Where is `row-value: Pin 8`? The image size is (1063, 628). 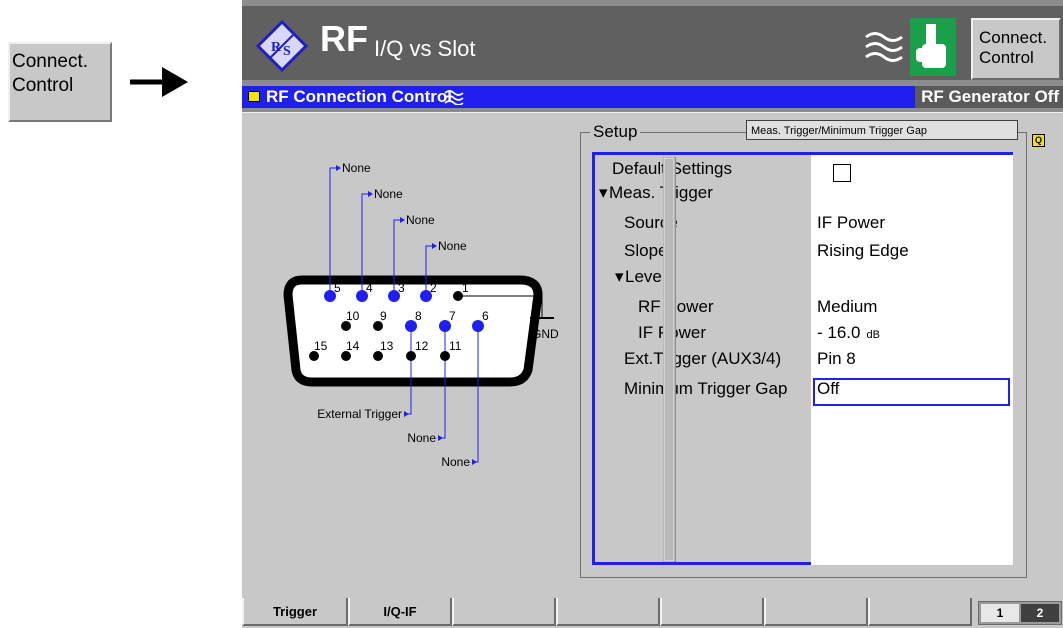
row-value: Pin 8 is located at coordinates (836, 358).